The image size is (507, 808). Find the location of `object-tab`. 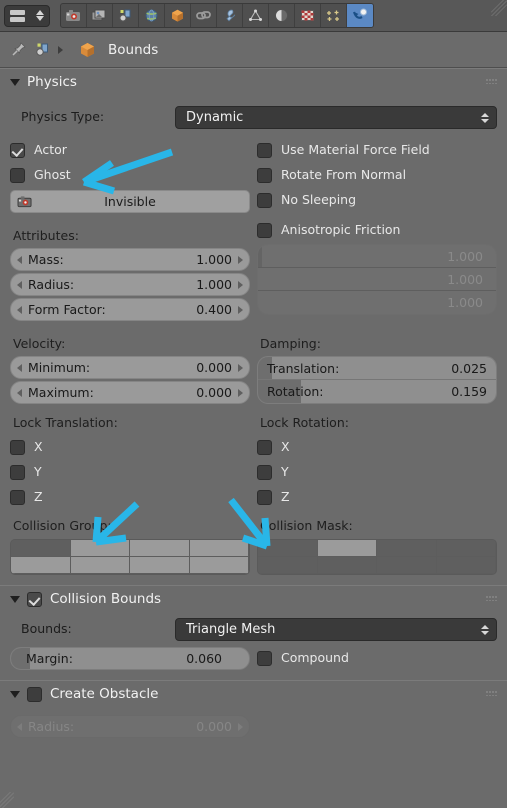

object-tab is located at coordinates (178, 15).